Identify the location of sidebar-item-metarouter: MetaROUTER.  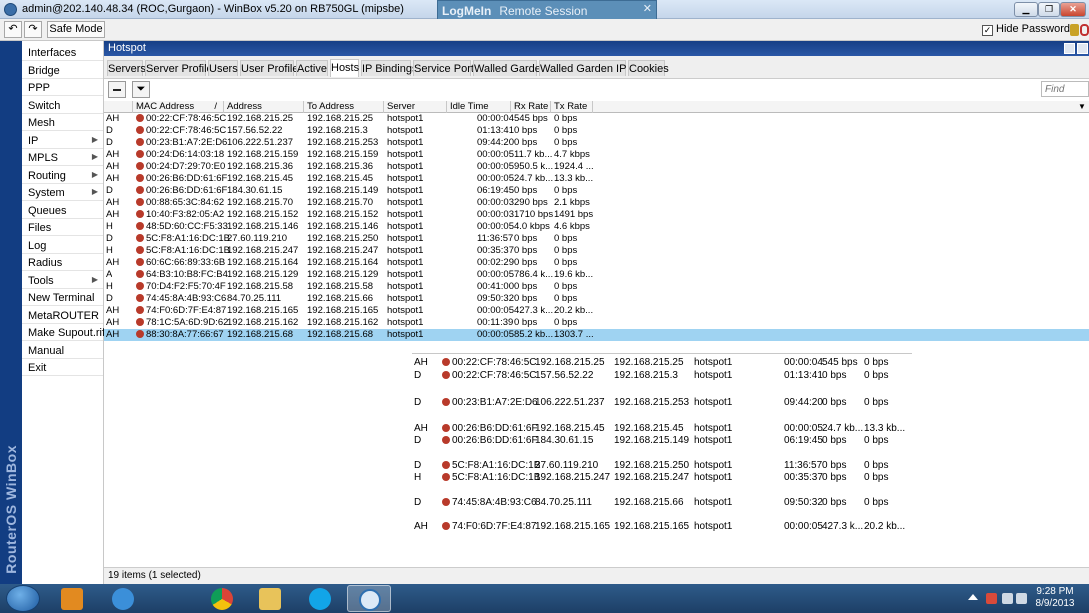
(62, 315).